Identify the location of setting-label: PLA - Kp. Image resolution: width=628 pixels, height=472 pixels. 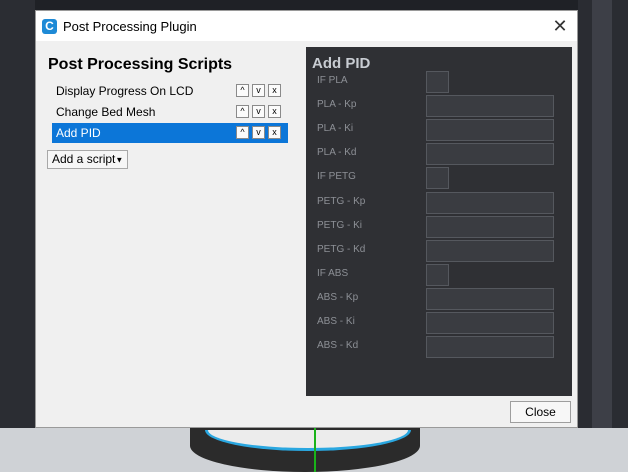
(337, 105).